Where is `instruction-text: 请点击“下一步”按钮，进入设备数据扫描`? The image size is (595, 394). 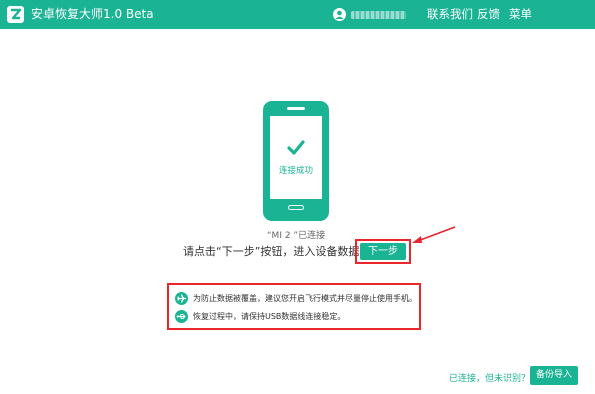
instruction-text: 请点击“下一步”按钮，进入设备数据扫描 is located at coordinates (282, 251).